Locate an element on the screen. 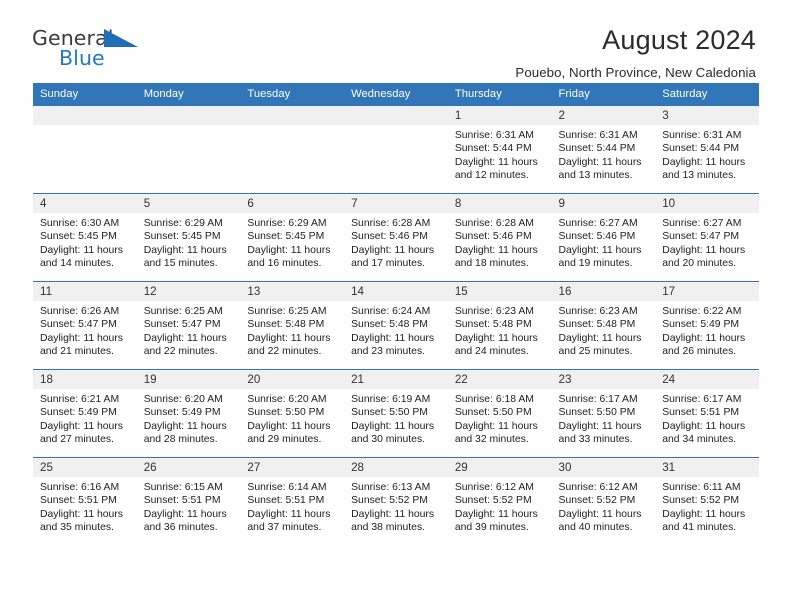  day-number: 19 is located at coordinates (188, 379).